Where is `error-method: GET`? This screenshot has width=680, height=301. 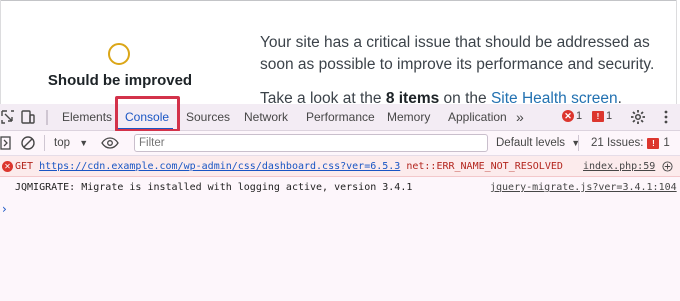 error-method: GET is located at coordinates (27, 166).